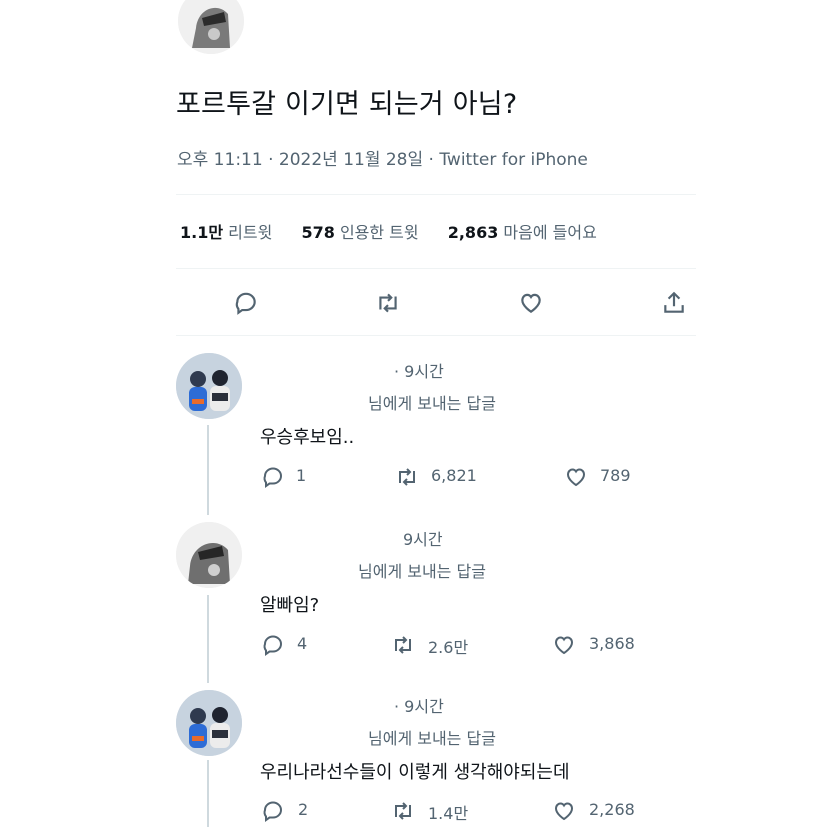  What do you see at coordinates (318, 232) in the screenshot?
I see `quote-count: 578` at bounding box center [318, 232].